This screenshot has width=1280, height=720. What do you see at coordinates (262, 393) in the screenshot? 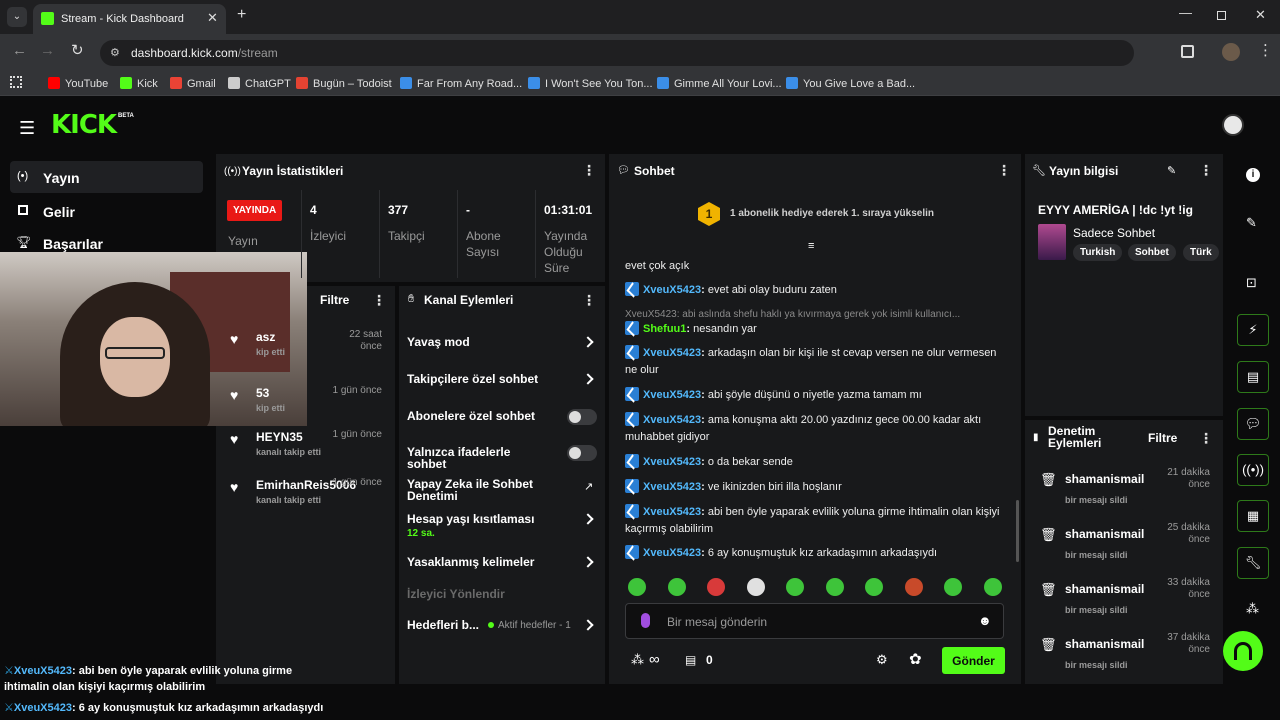
I see `activity-user: 53` at bounding box center [262, 393].